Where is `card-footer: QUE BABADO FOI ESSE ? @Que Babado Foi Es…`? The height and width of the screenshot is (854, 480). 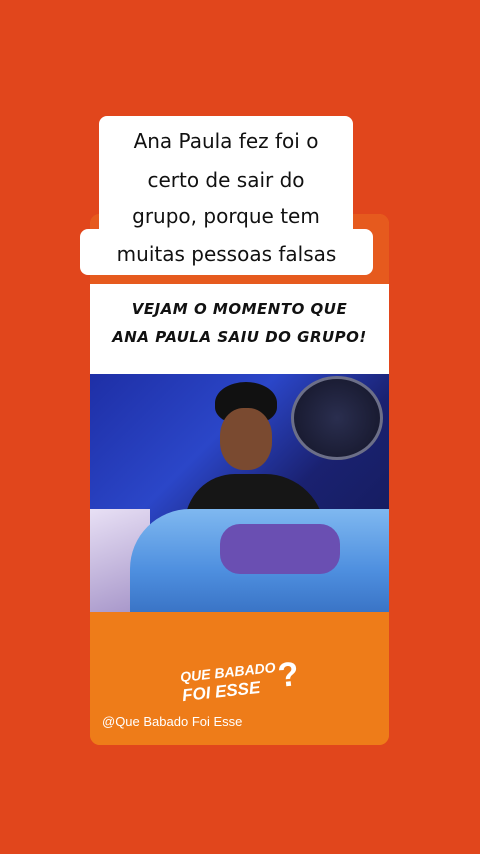
card-footer: QUE BABADO FOI ESSE ? @Que Babado Foi Es… is located at coordinates (239, 678).